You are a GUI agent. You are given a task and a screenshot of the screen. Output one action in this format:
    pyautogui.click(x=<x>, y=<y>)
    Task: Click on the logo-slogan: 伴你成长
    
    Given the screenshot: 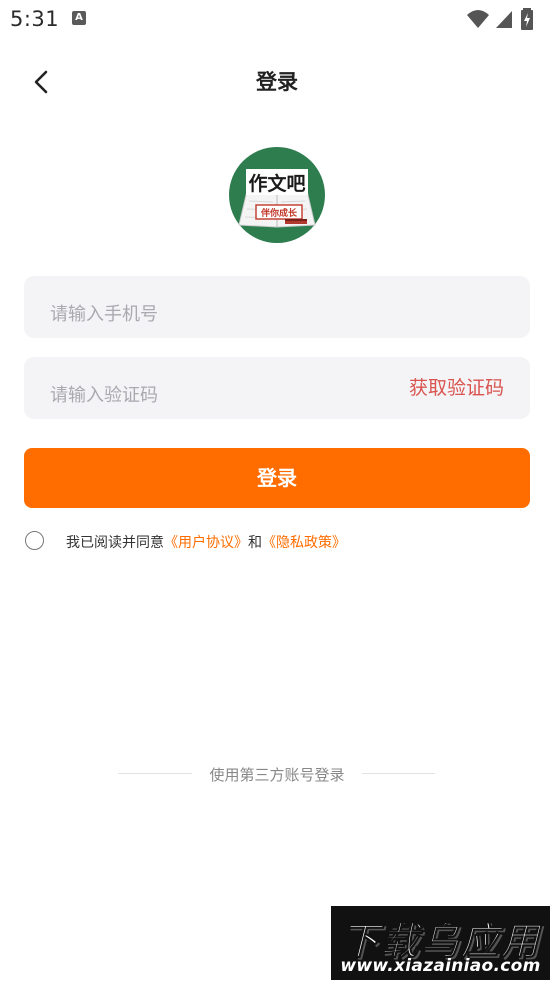 What is the action you would take?
    pyautogui.click(x=279, y=213)
    